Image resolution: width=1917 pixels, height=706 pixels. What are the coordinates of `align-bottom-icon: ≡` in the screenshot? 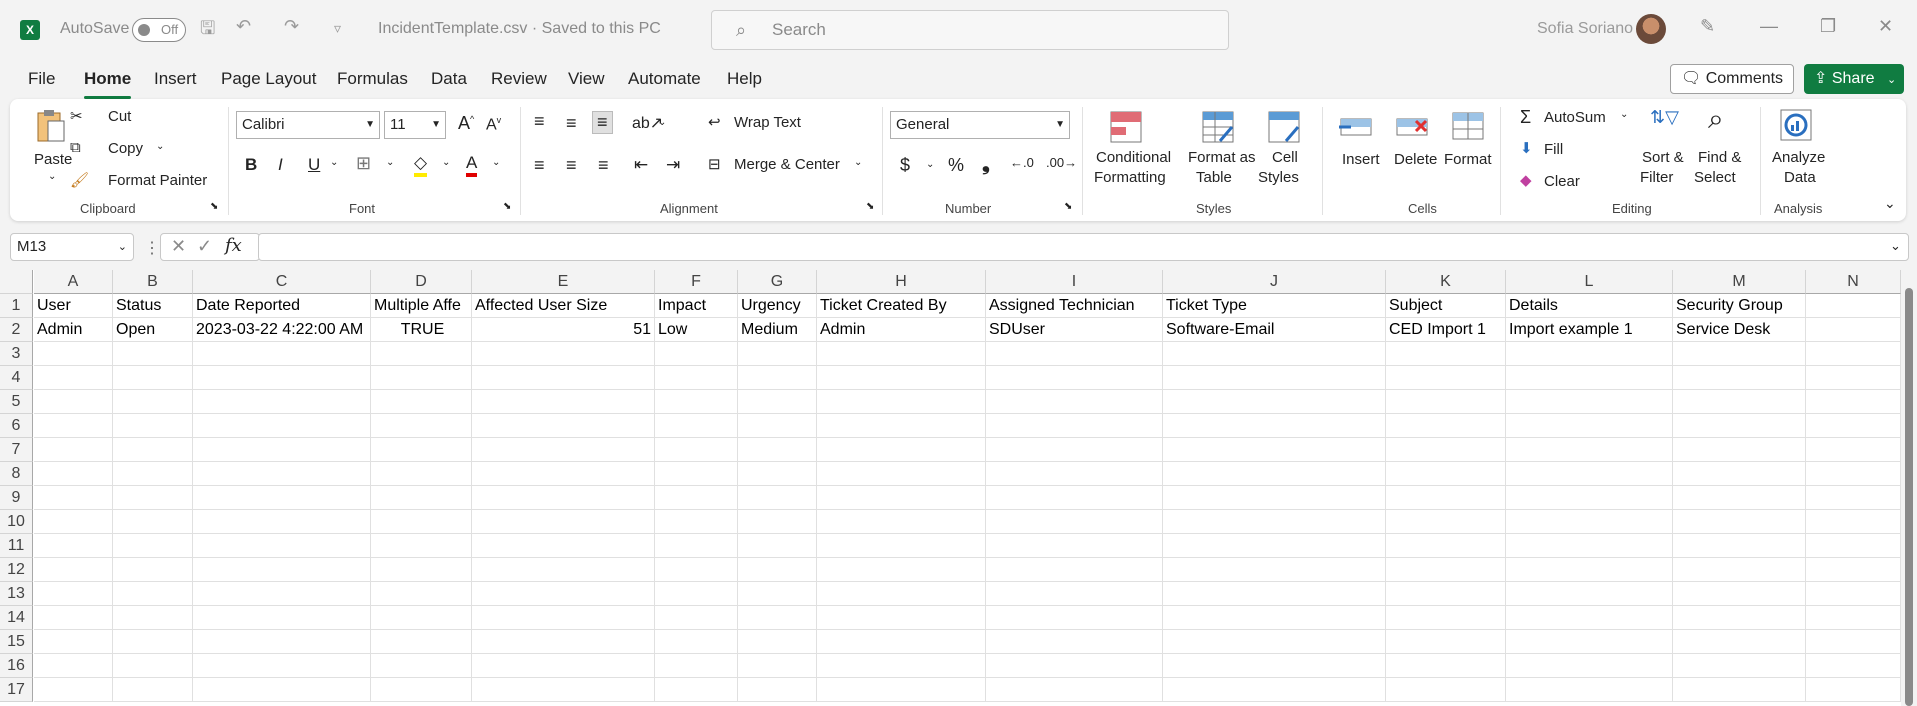 It's located at (602, 122).